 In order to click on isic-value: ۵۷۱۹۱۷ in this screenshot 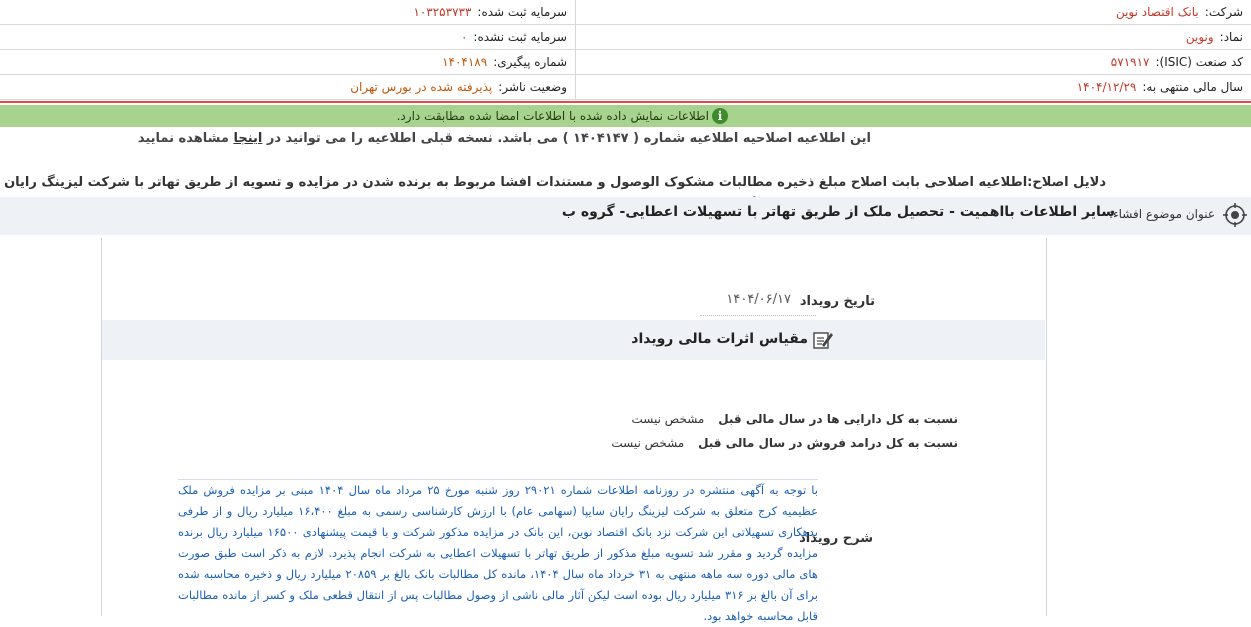, I will do `click(1130, 62)`.